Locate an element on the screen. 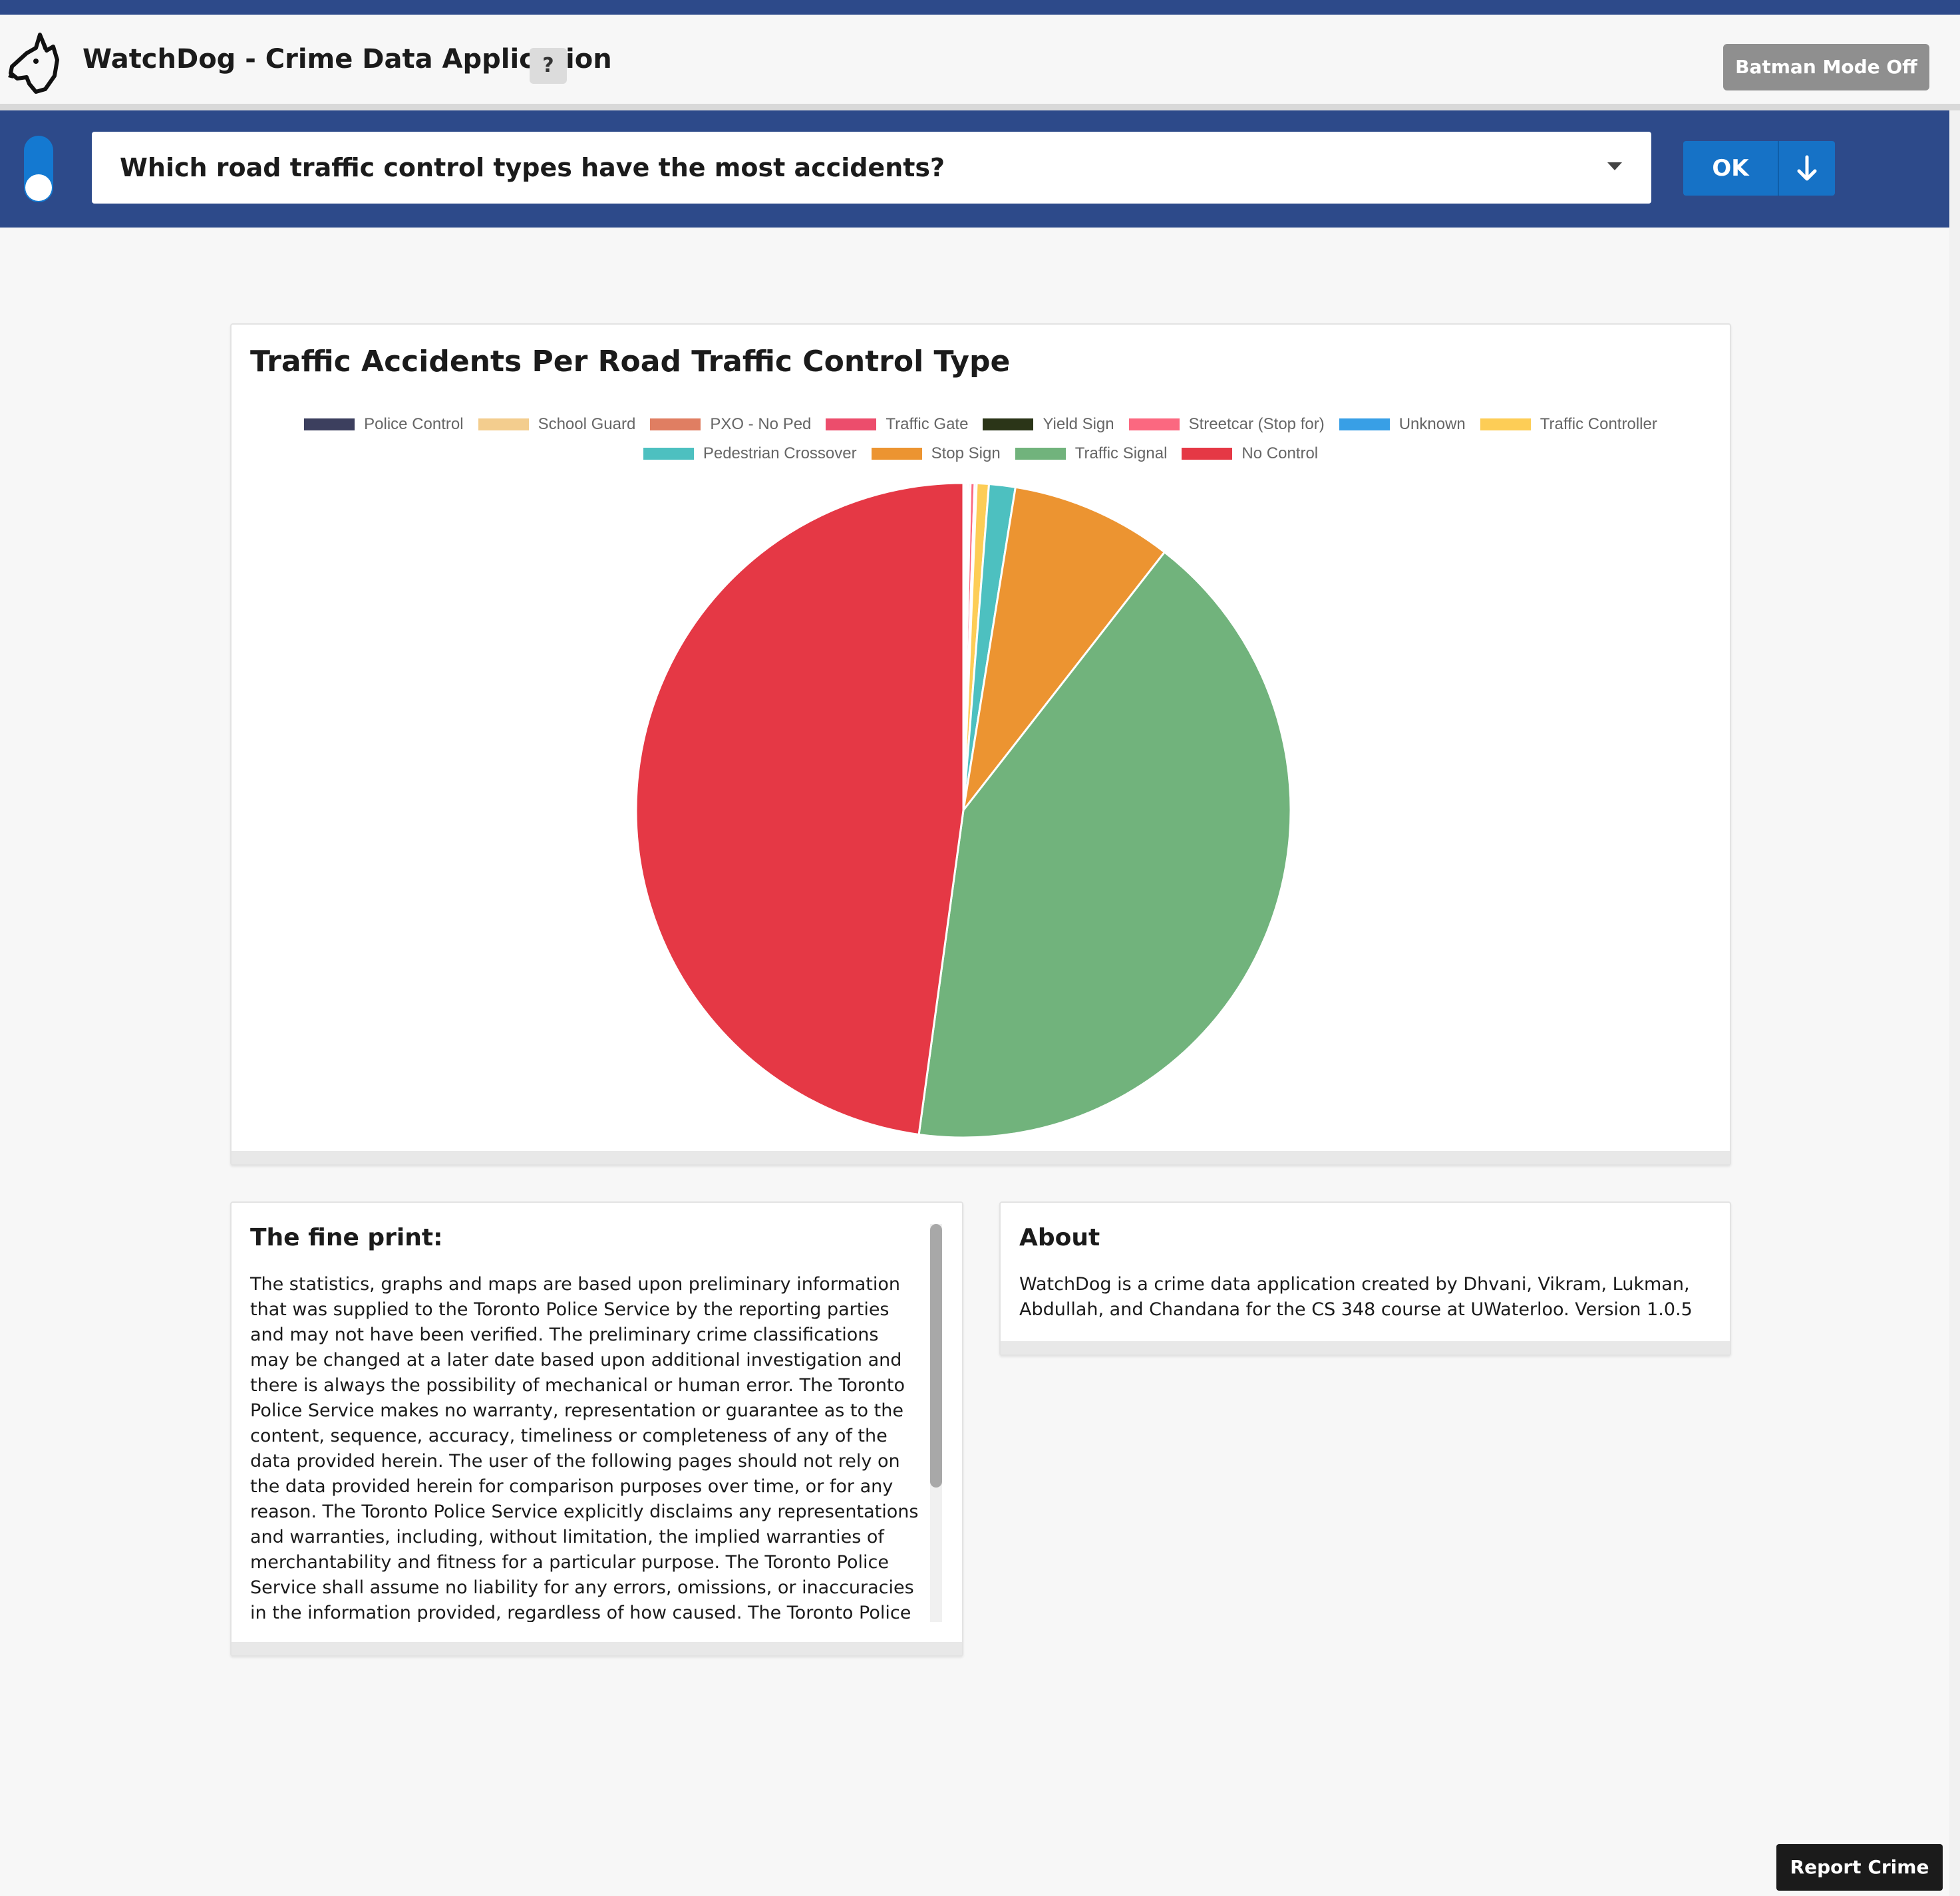 This screenshot has width=1960, height=1896. legend-item: Police Control is located at coordinates (384, 425).